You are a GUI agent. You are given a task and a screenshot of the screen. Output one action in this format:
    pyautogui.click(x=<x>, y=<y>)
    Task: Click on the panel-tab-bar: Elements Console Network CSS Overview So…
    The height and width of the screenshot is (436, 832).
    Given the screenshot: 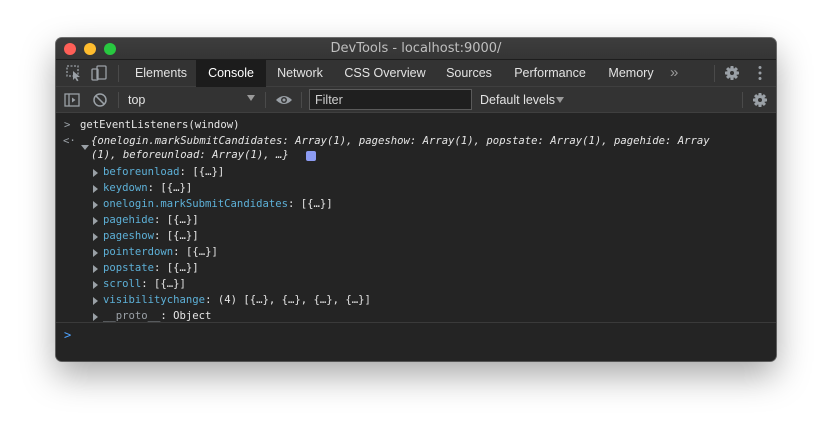 What is the action you would take?
    pyautogui.click(x=416, y=73)
    